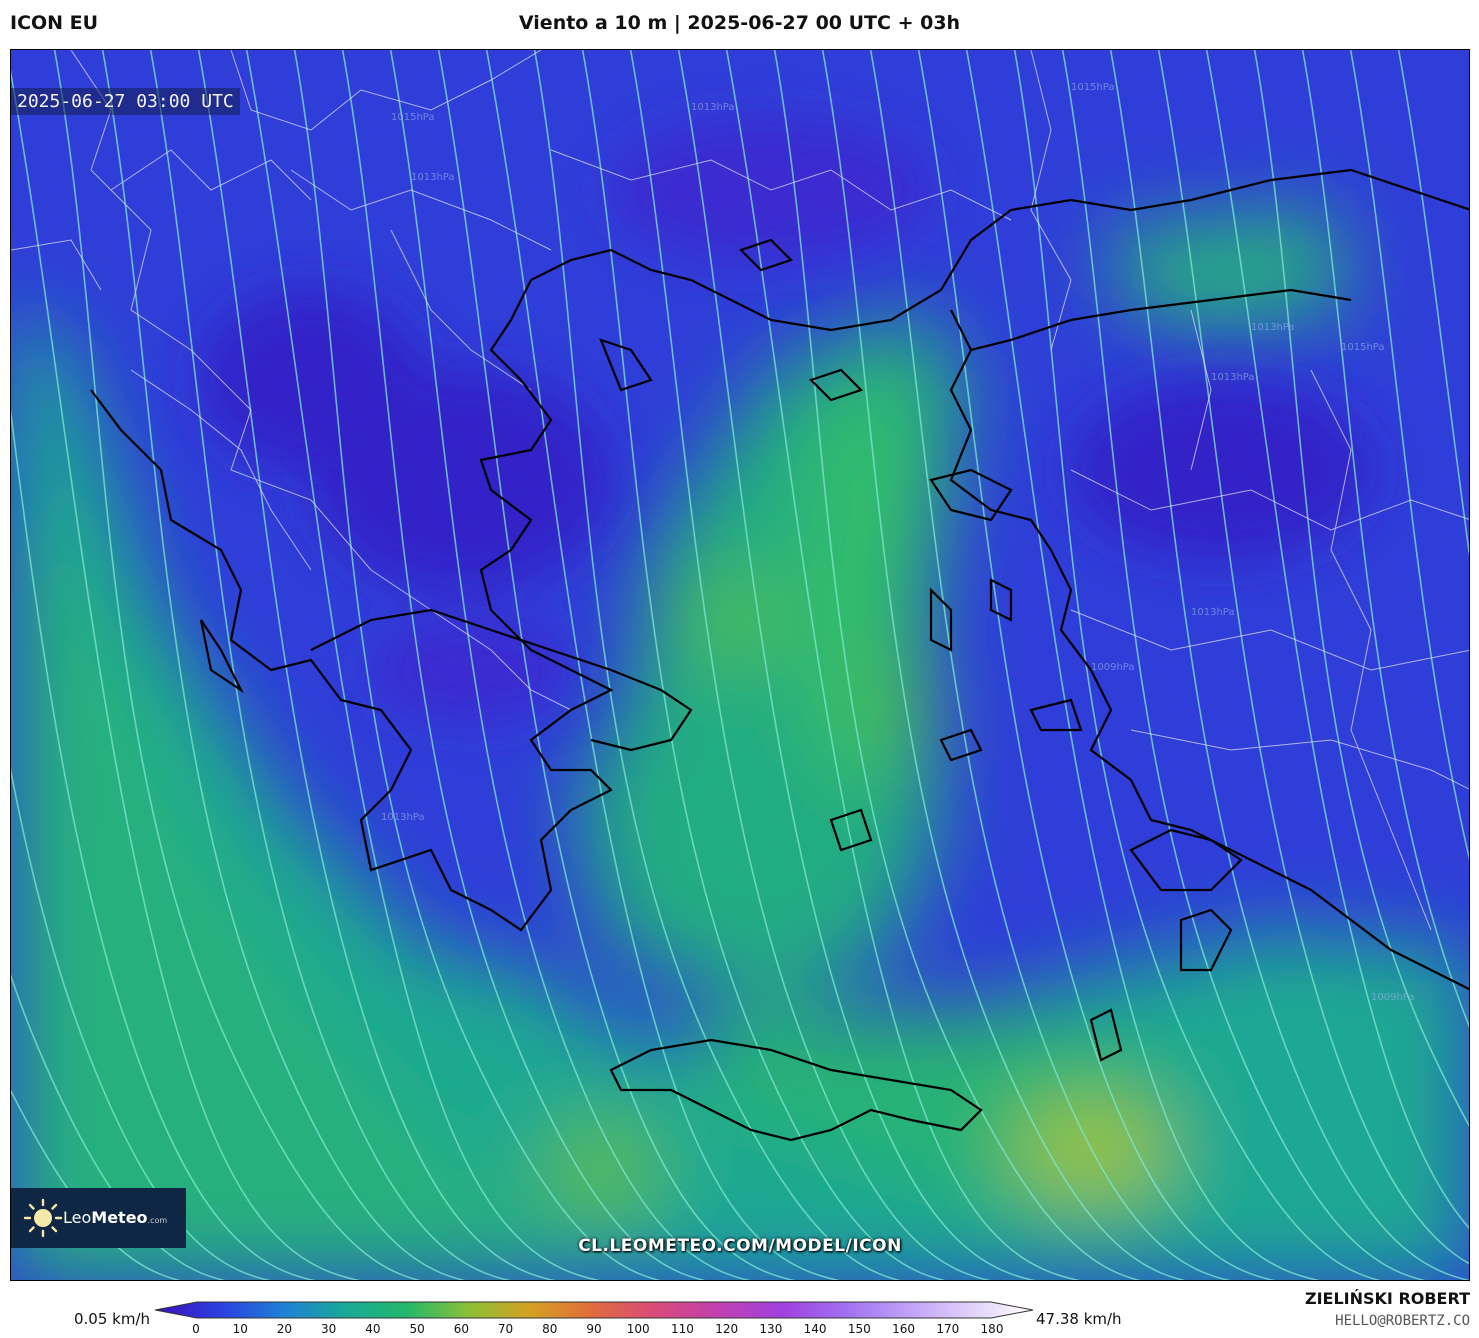 Image resolution: width=1479 pixels, height=1338 pixels. What do you see at coordinates (740, 1246) in the screenshot?
I see `source-url: CL.LEOMETEO.COM/MODEL/ICON` at bounding box center [740, 1246].